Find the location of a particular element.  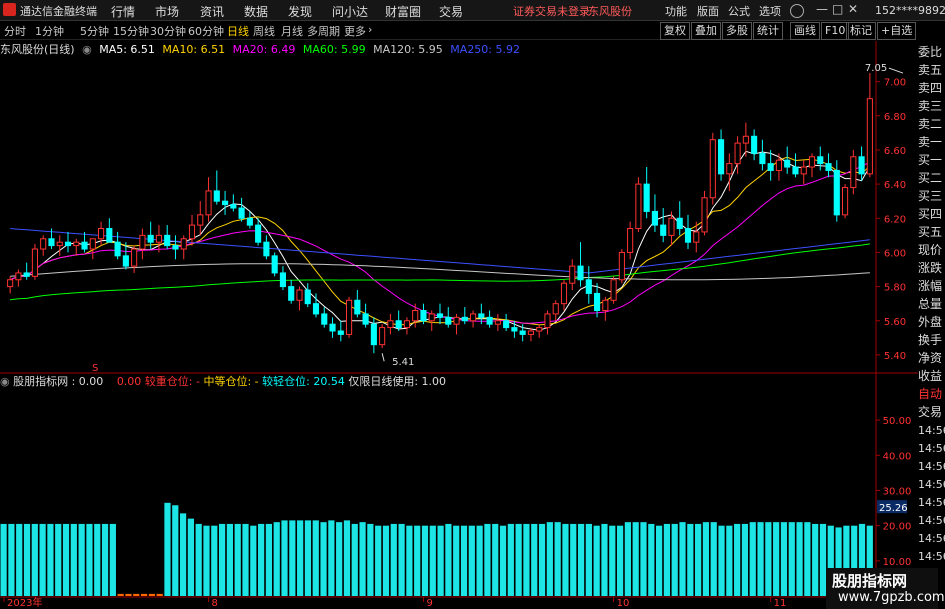

watermark-title: 股朋指标网 is located at coordinates (870, 581).